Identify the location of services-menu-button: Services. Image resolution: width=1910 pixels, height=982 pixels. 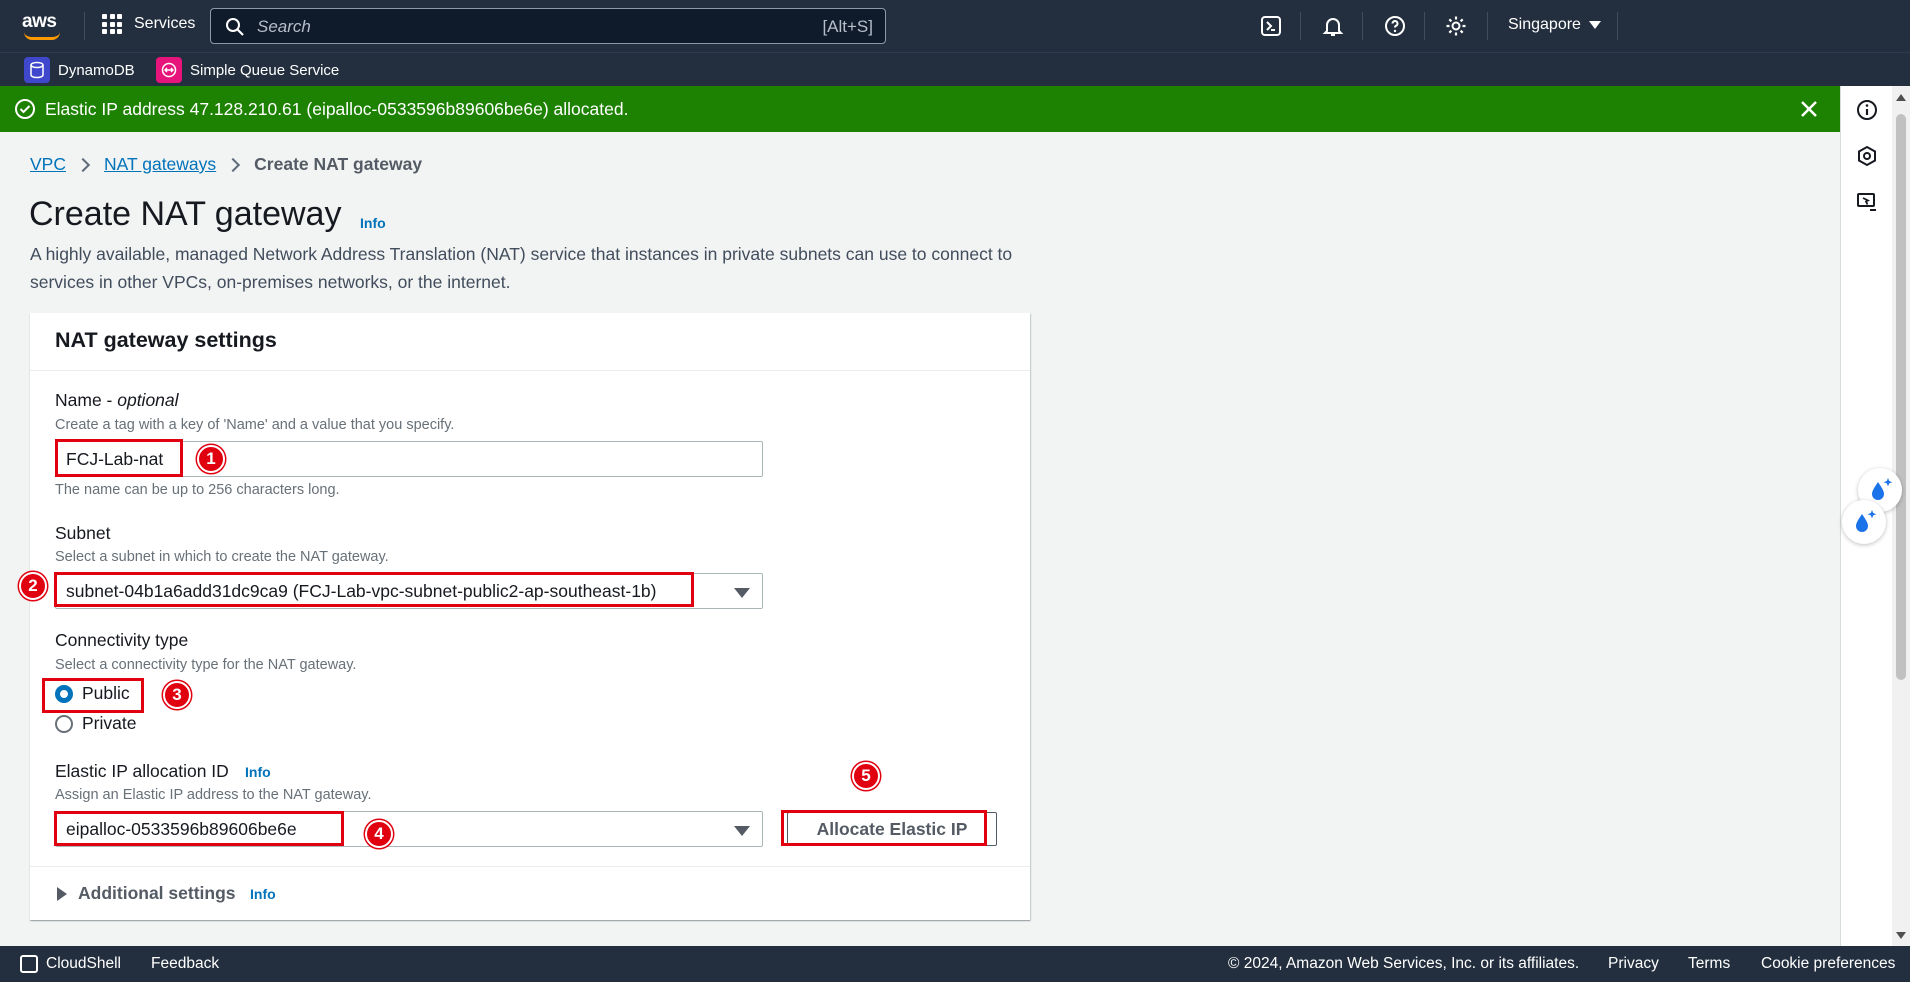
(148, 24).